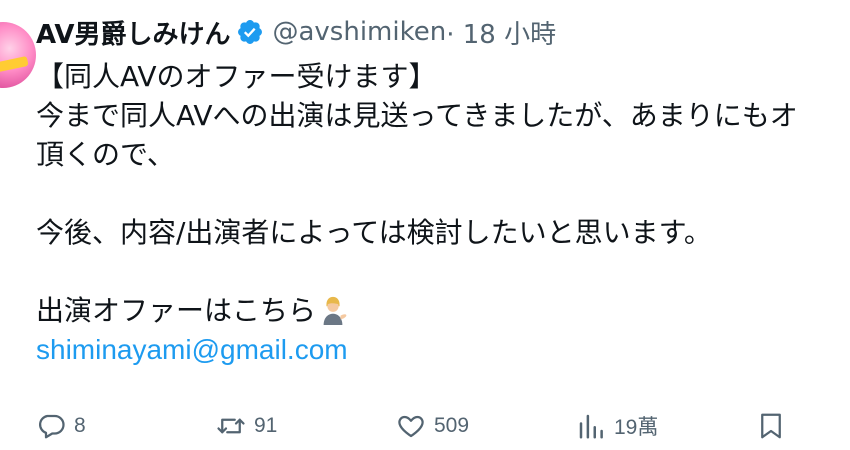 This screenshot has height=450, width=850. Describe the element at coordinates (176, 310) in the screenshot. I see `offer-text: 出演オファーはこちら` at that location.